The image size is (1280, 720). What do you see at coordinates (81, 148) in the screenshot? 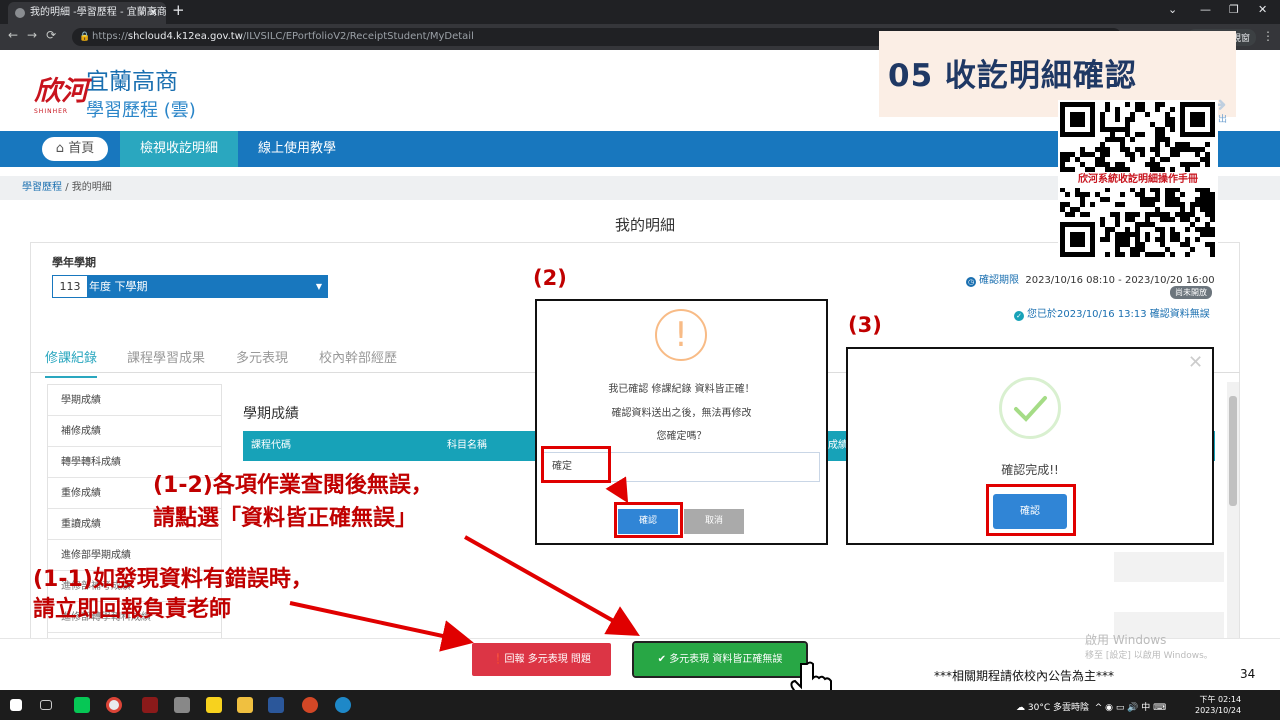
I see `home-label: 首頁` at bounding box center [81, 148].